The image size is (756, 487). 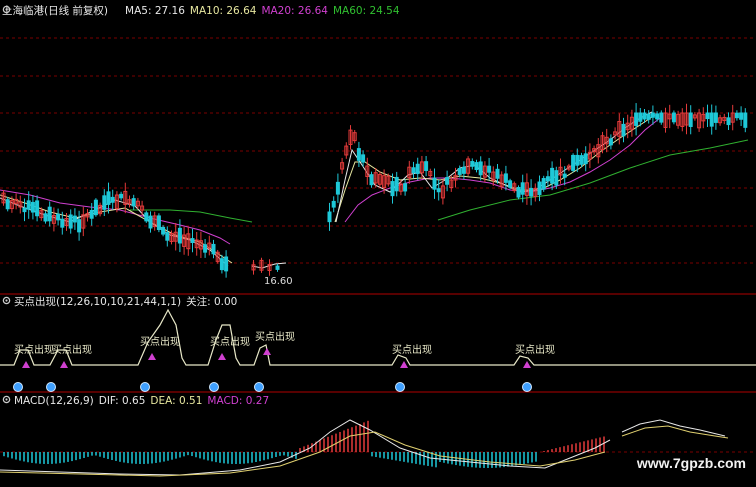 What do you see at coordinates (304, 444) in the screenshot?
I see `macd-histogram` at bounding box center [304, 444].